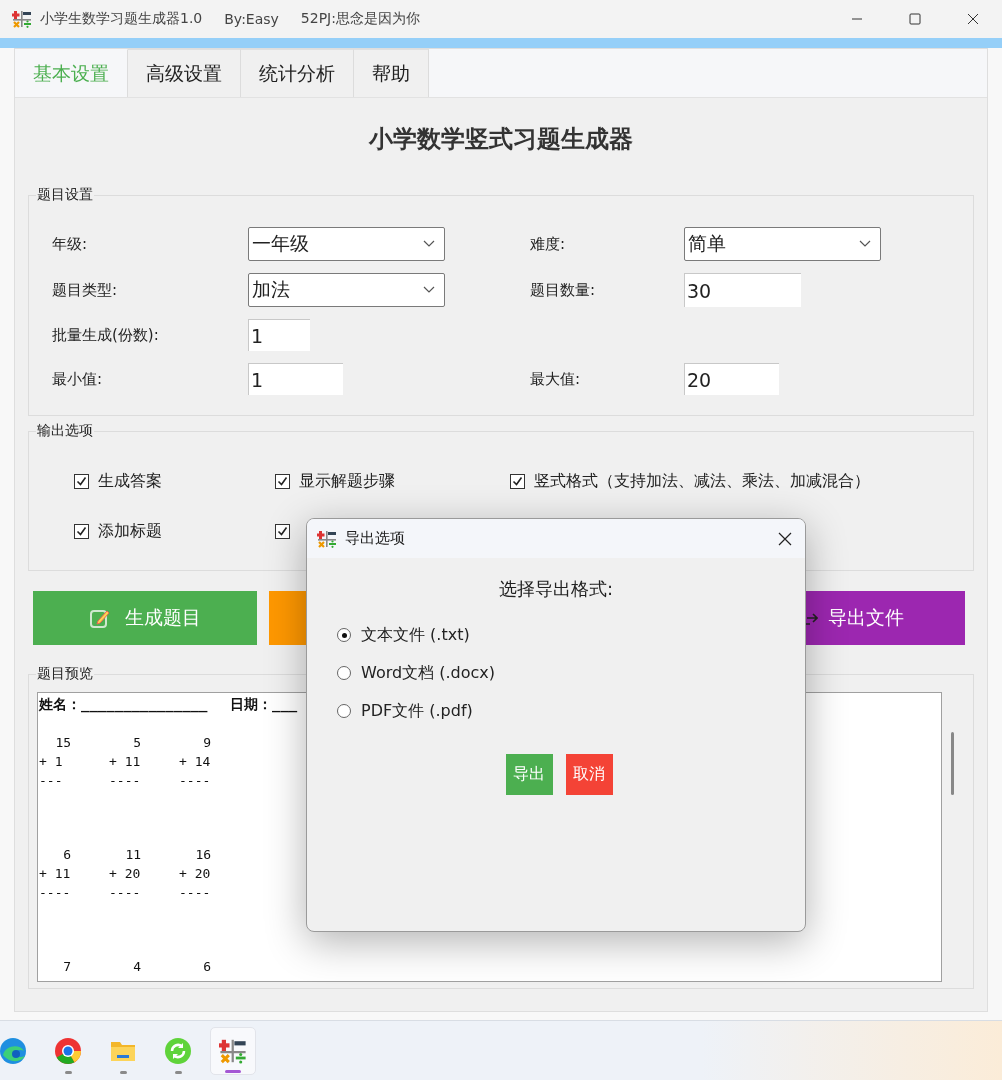 This screenshot has height=1080, width=1002. Describe the element at coordinates (65, 431) in the screenshot. I see `group-title: 输出选项` at that location.